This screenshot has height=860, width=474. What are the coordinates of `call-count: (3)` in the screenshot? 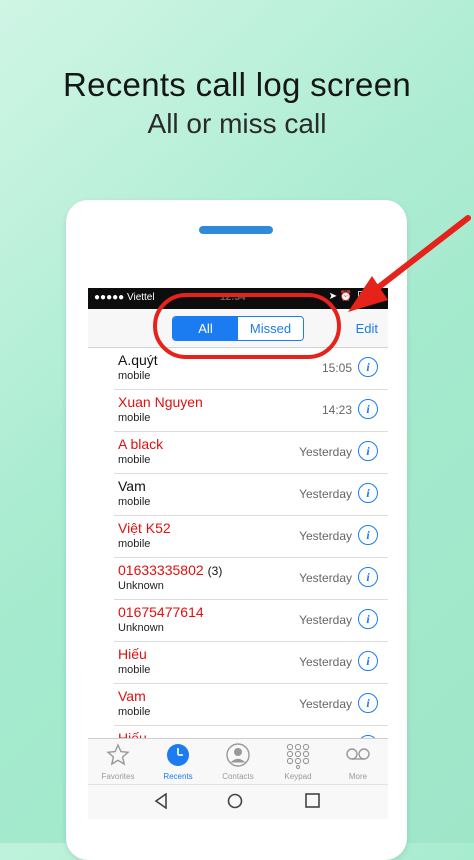 It's located at (215, 571).